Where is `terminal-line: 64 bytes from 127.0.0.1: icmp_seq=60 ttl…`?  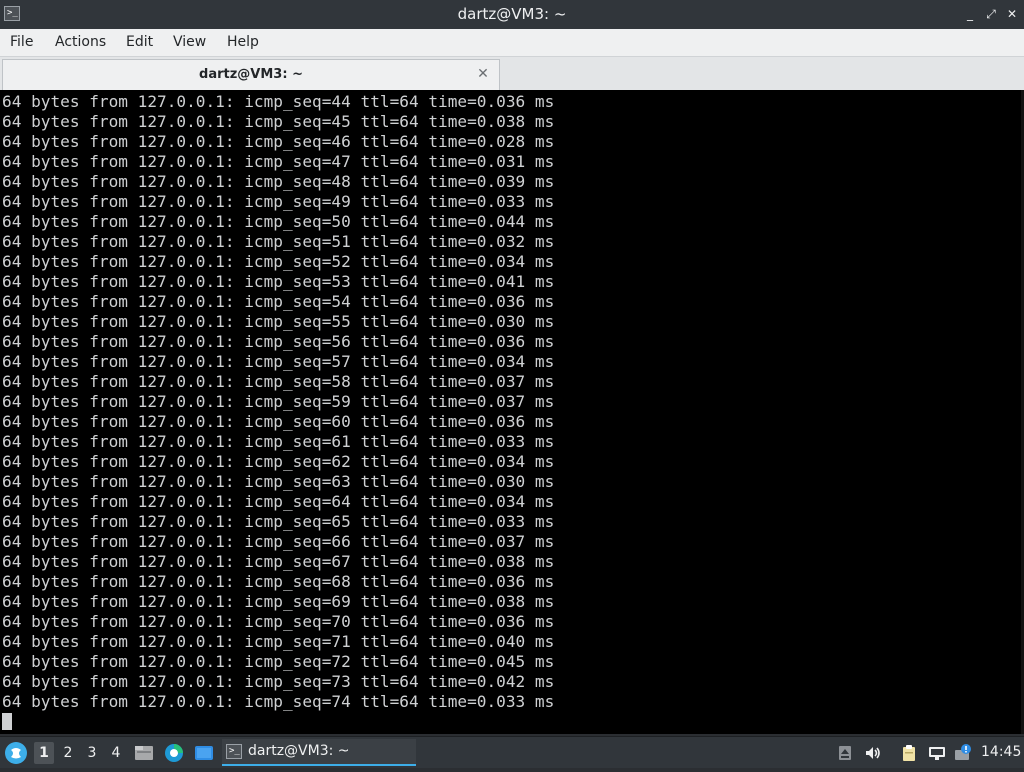
terminal-line: 64 bytes from 127.0.0.1: icmp_seq=60 ttl… is located at coordinates (278, 421).